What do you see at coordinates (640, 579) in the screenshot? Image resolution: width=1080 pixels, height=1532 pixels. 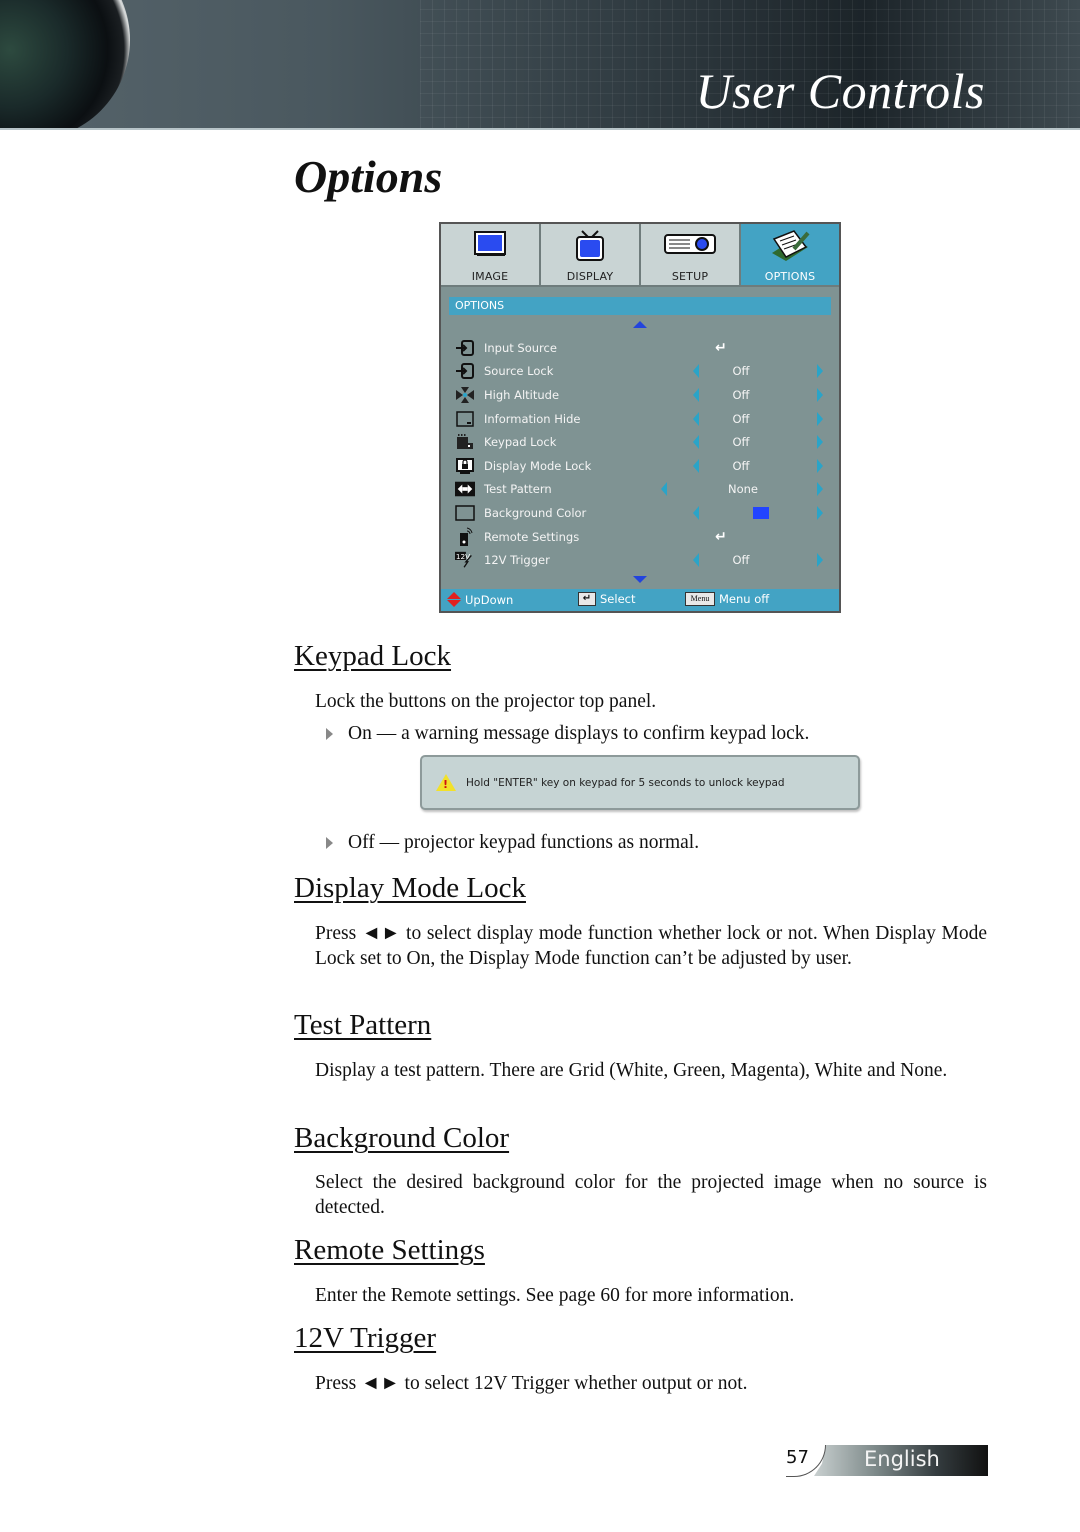 I see `scroll-down-arrow-icon` at bounding box center [640, 579].